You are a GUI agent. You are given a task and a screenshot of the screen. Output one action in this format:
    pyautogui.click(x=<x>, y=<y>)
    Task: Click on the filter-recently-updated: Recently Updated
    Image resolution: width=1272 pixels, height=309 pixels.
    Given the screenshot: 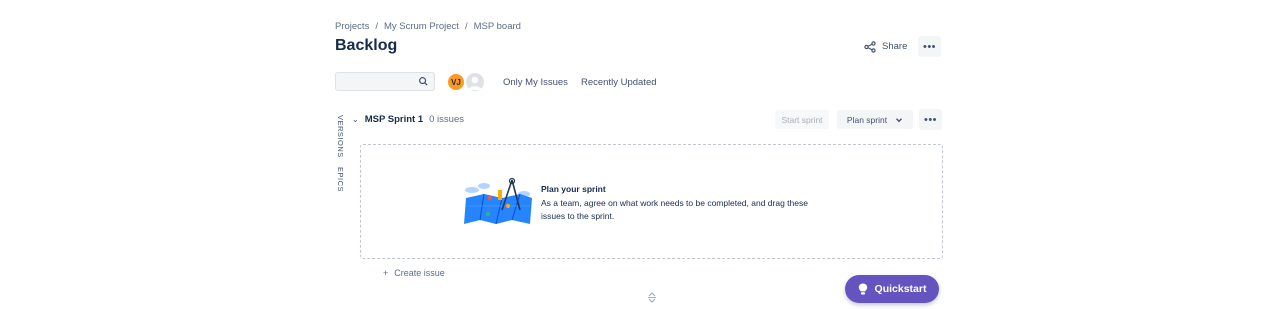 What is the action you would take?
    pyautogui.click(x=619, y=82)
    